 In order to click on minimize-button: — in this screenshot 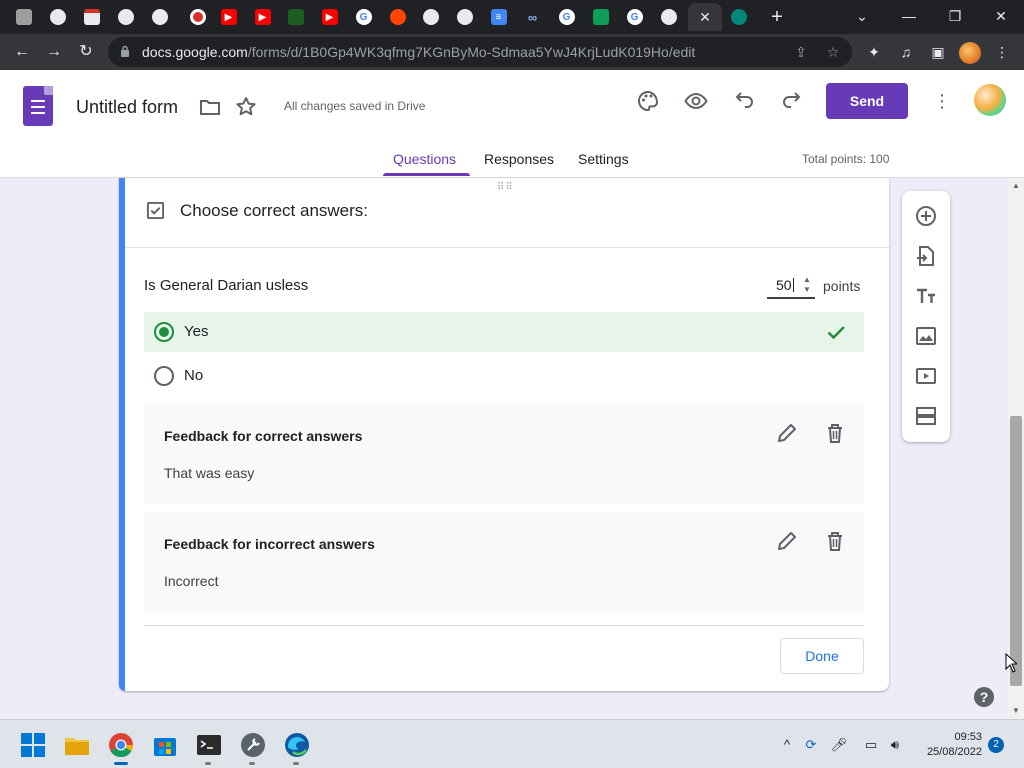, I will do `click(909, 16)`.